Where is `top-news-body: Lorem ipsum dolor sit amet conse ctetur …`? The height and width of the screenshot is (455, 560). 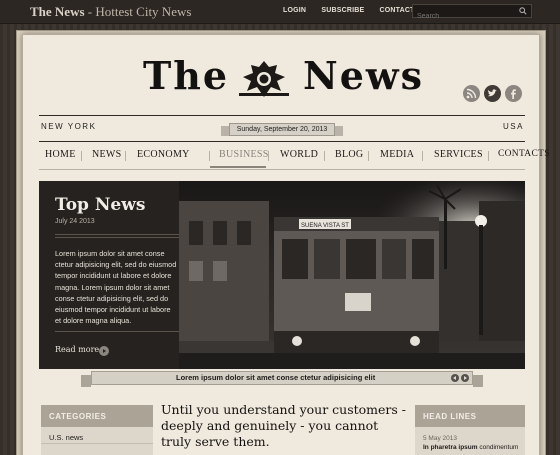
top-news-body: Lorem ipsum dolor sit amet conse ctetur … is located at coordinates (116, 287).